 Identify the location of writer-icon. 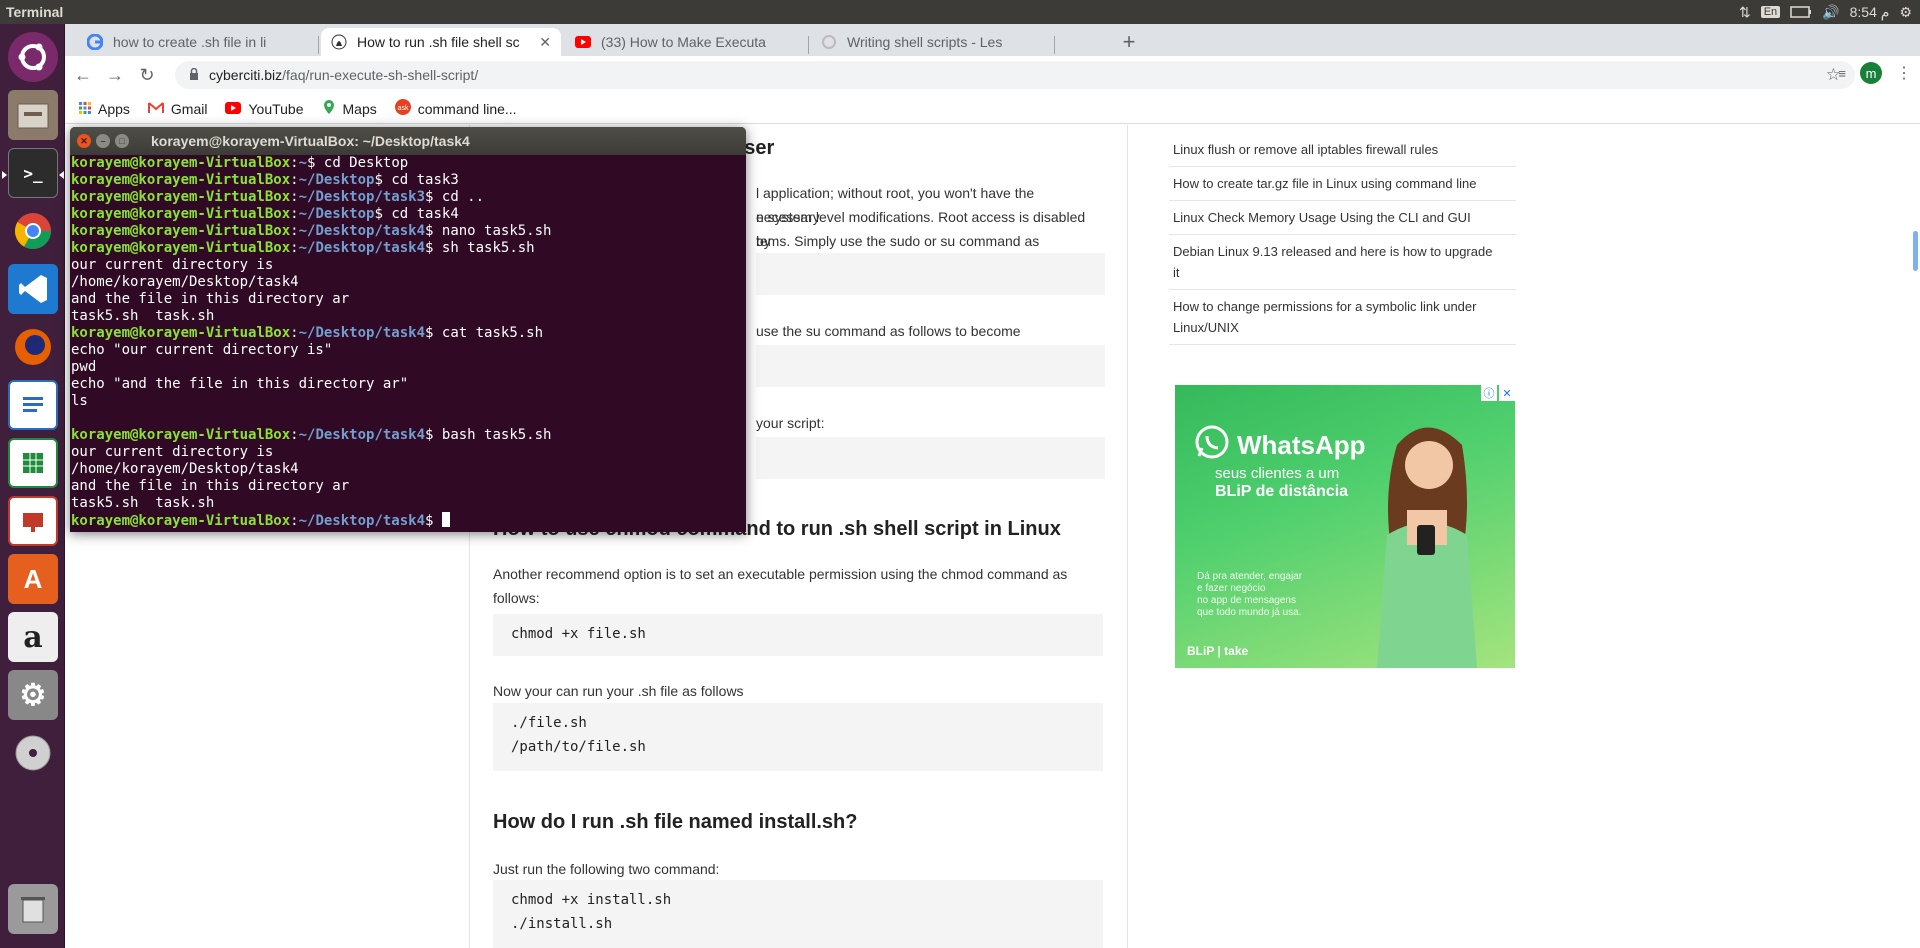
(33, 405).